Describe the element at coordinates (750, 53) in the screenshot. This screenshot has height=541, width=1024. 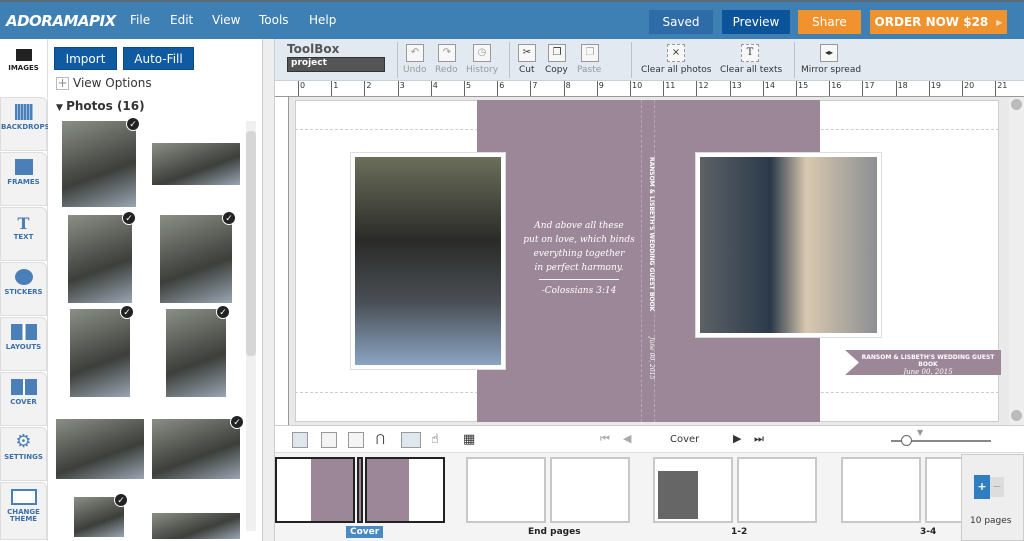
I see `clear-texts-icon: T` at that location.